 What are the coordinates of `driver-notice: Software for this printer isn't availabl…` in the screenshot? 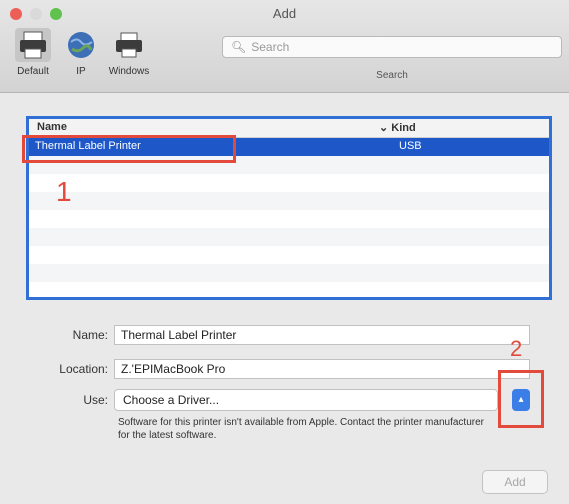 It's located at (301, 429).